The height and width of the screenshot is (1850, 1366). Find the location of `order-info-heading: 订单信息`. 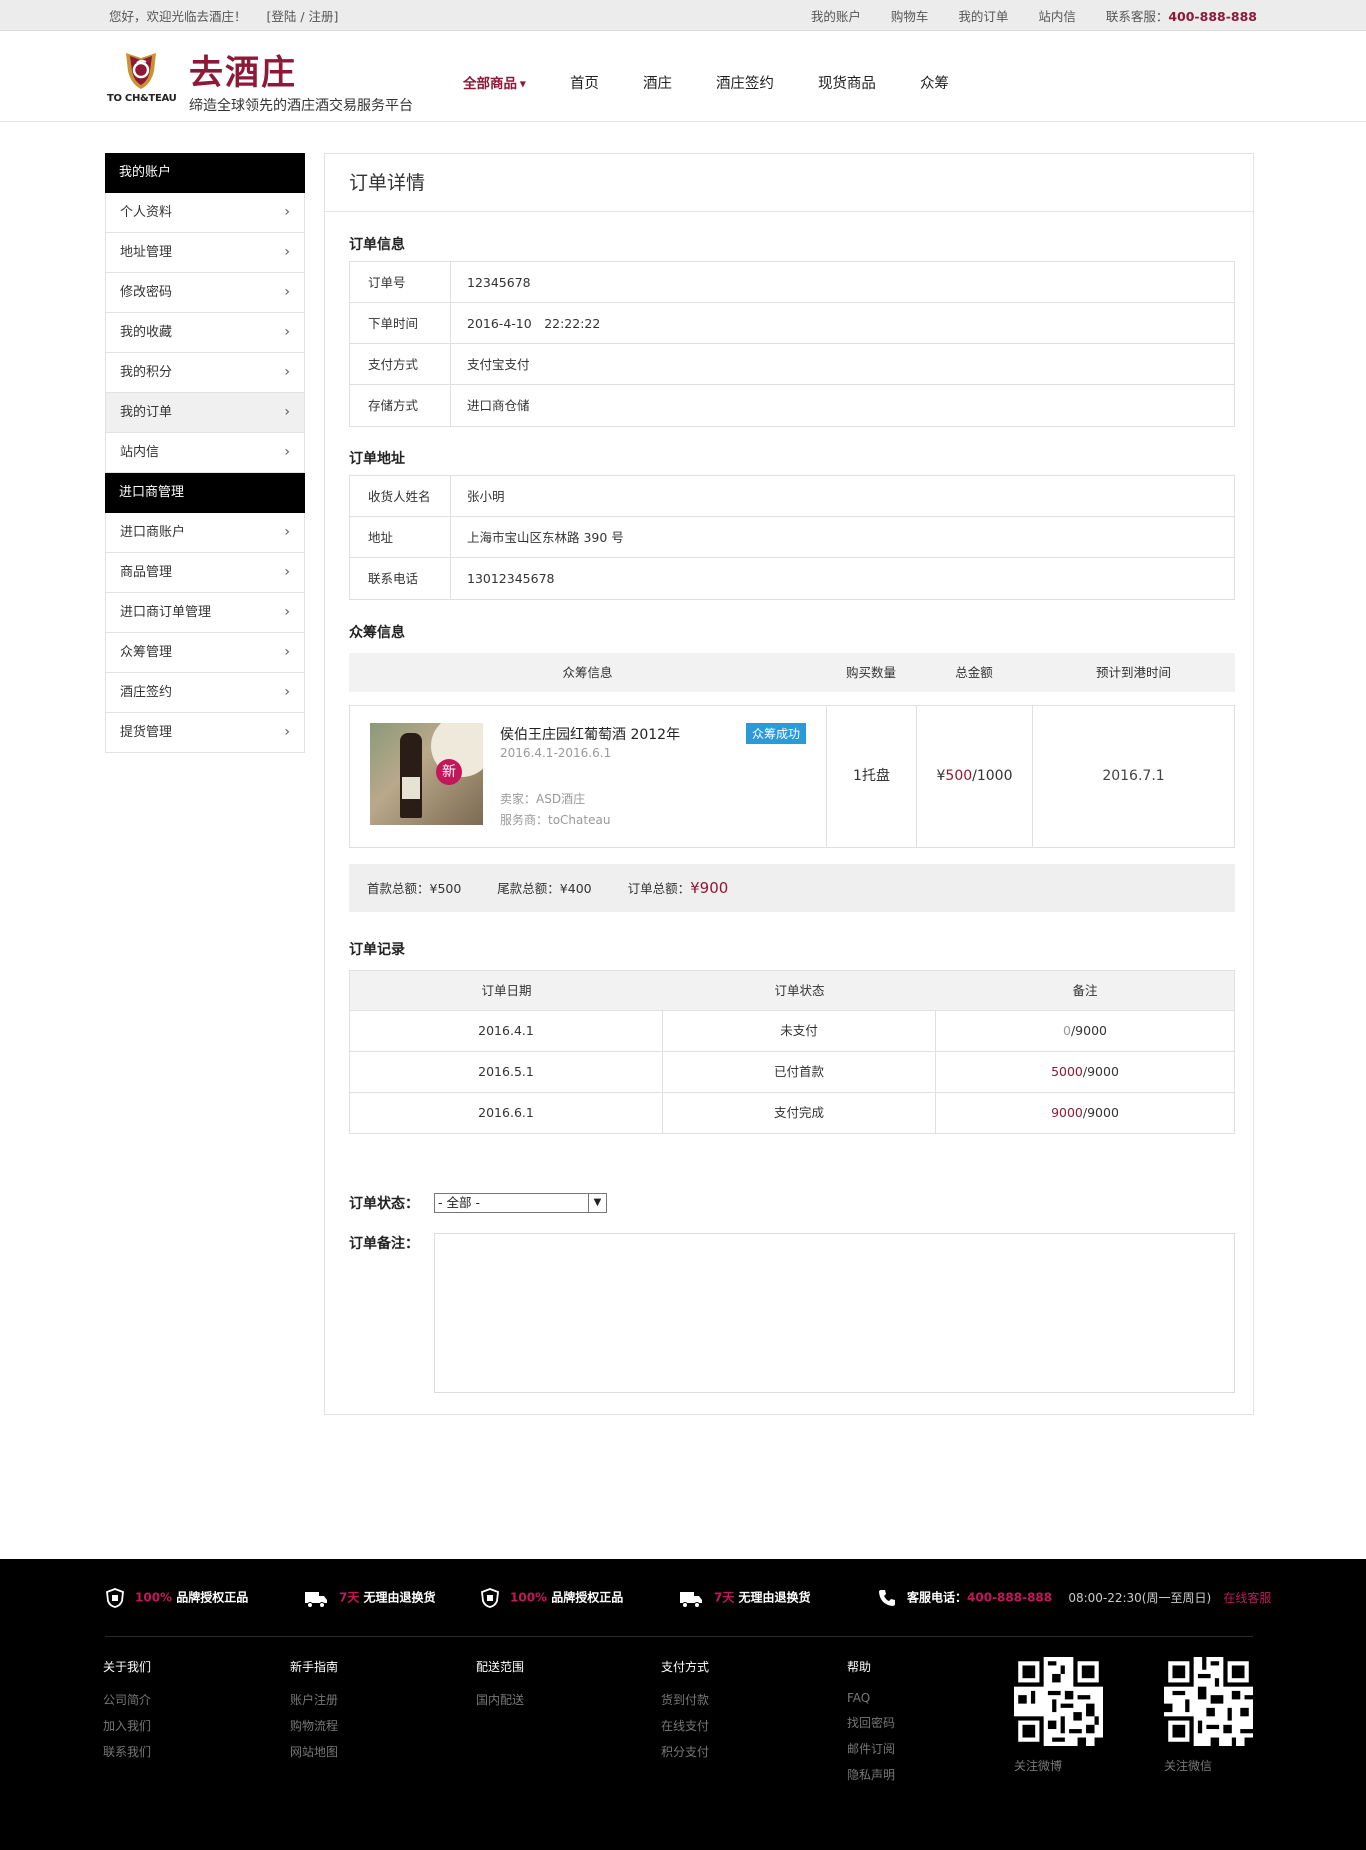

order-info-heading: 订单信息 is located at coordinates (377, 245).